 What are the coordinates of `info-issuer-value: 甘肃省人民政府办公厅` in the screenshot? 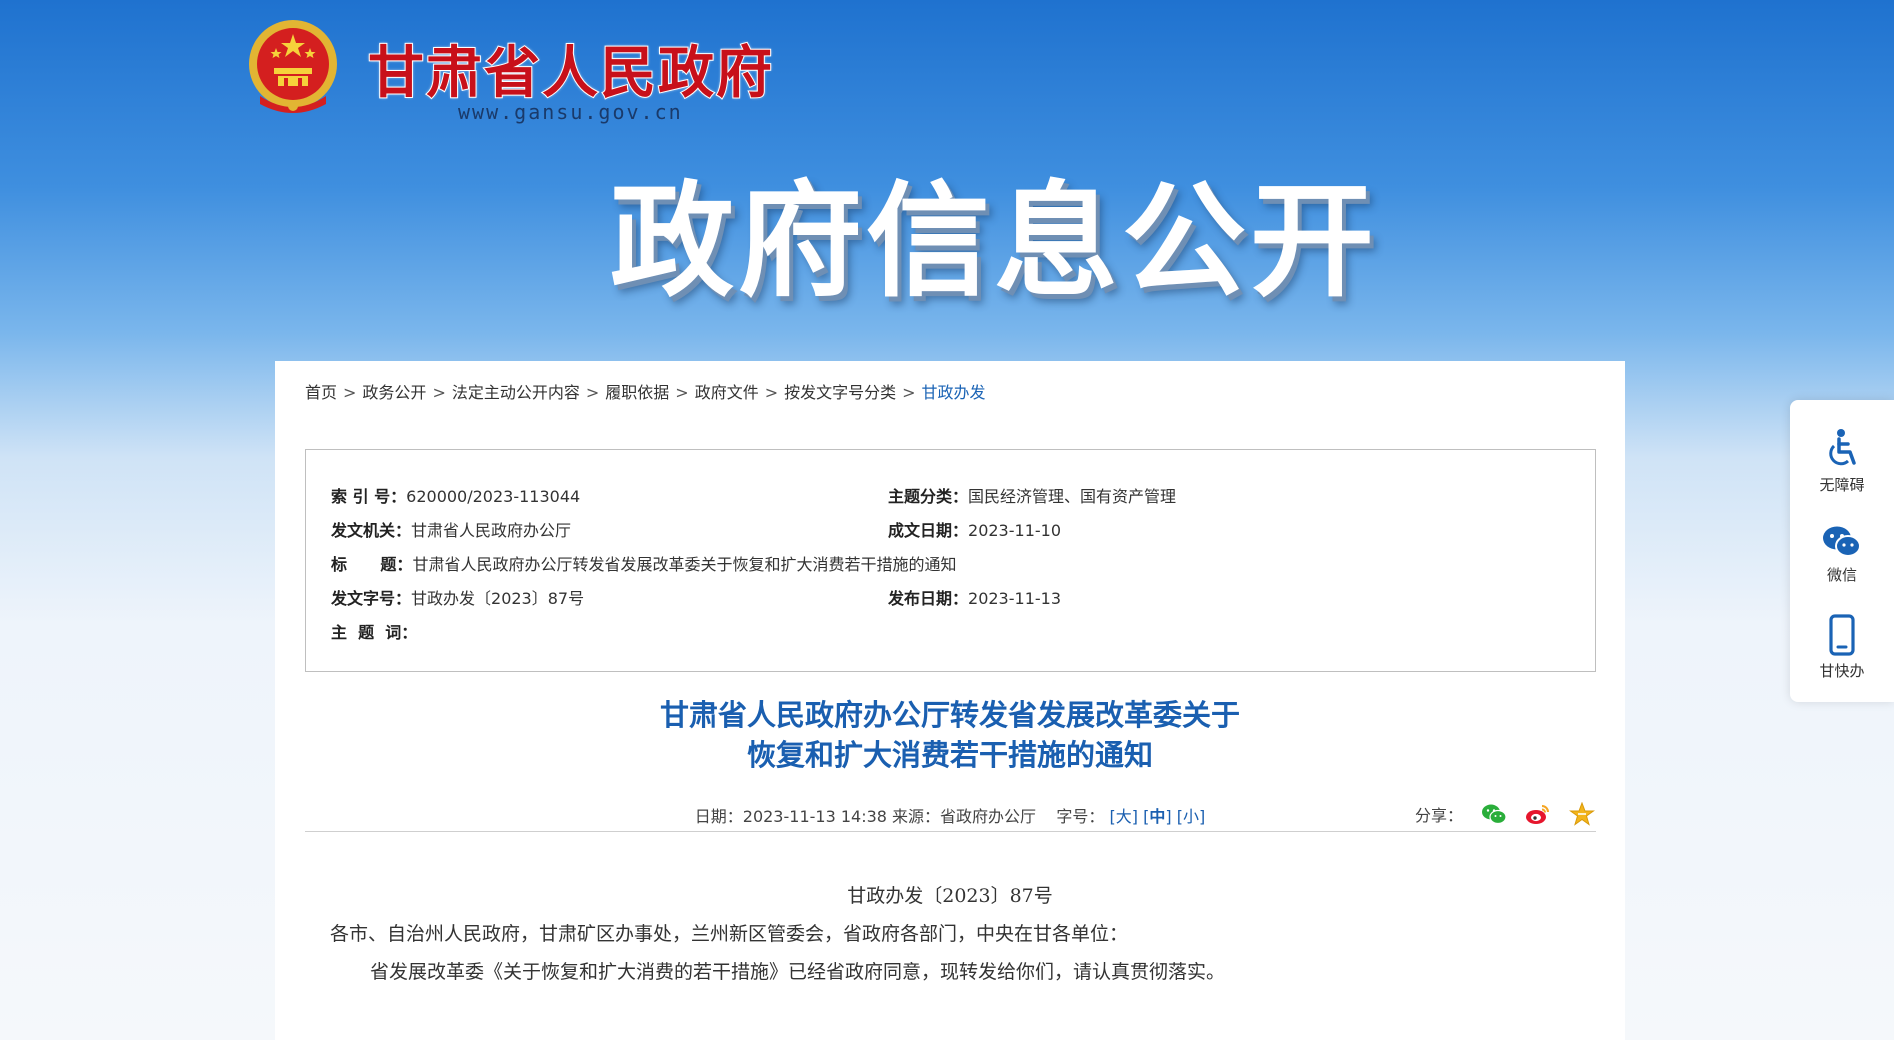 It's located at (491, 530).